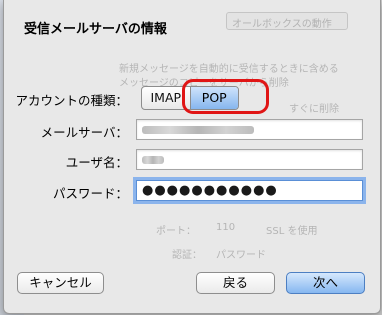 The width and height of the screenshot is (382, 315). I want to click on highlight-annotation, so click(225, 96).